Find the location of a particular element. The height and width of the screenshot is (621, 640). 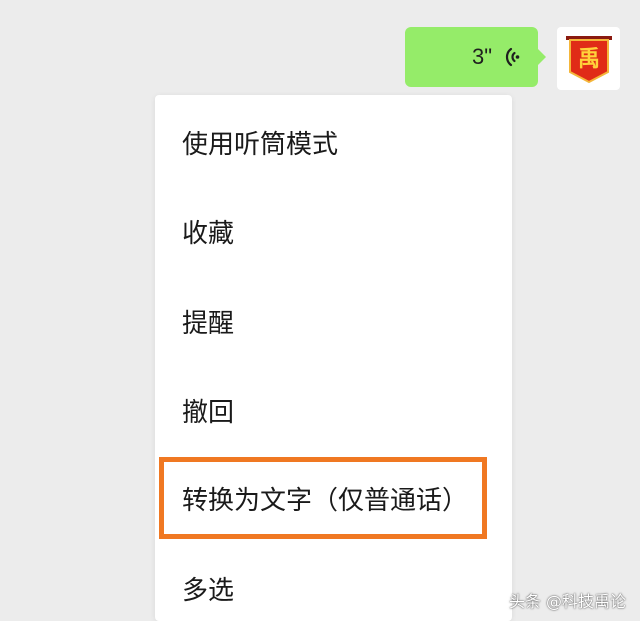

avatar-character: 禹 is located at coordinates (588, 59).